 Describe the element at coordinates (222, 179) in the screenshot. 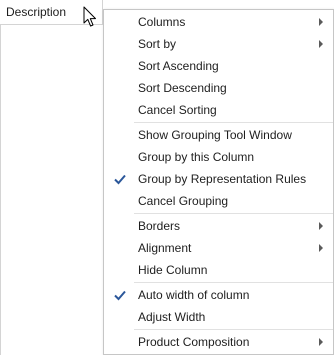

I see `menu-item-label: Group by Representation Rules` at that location.